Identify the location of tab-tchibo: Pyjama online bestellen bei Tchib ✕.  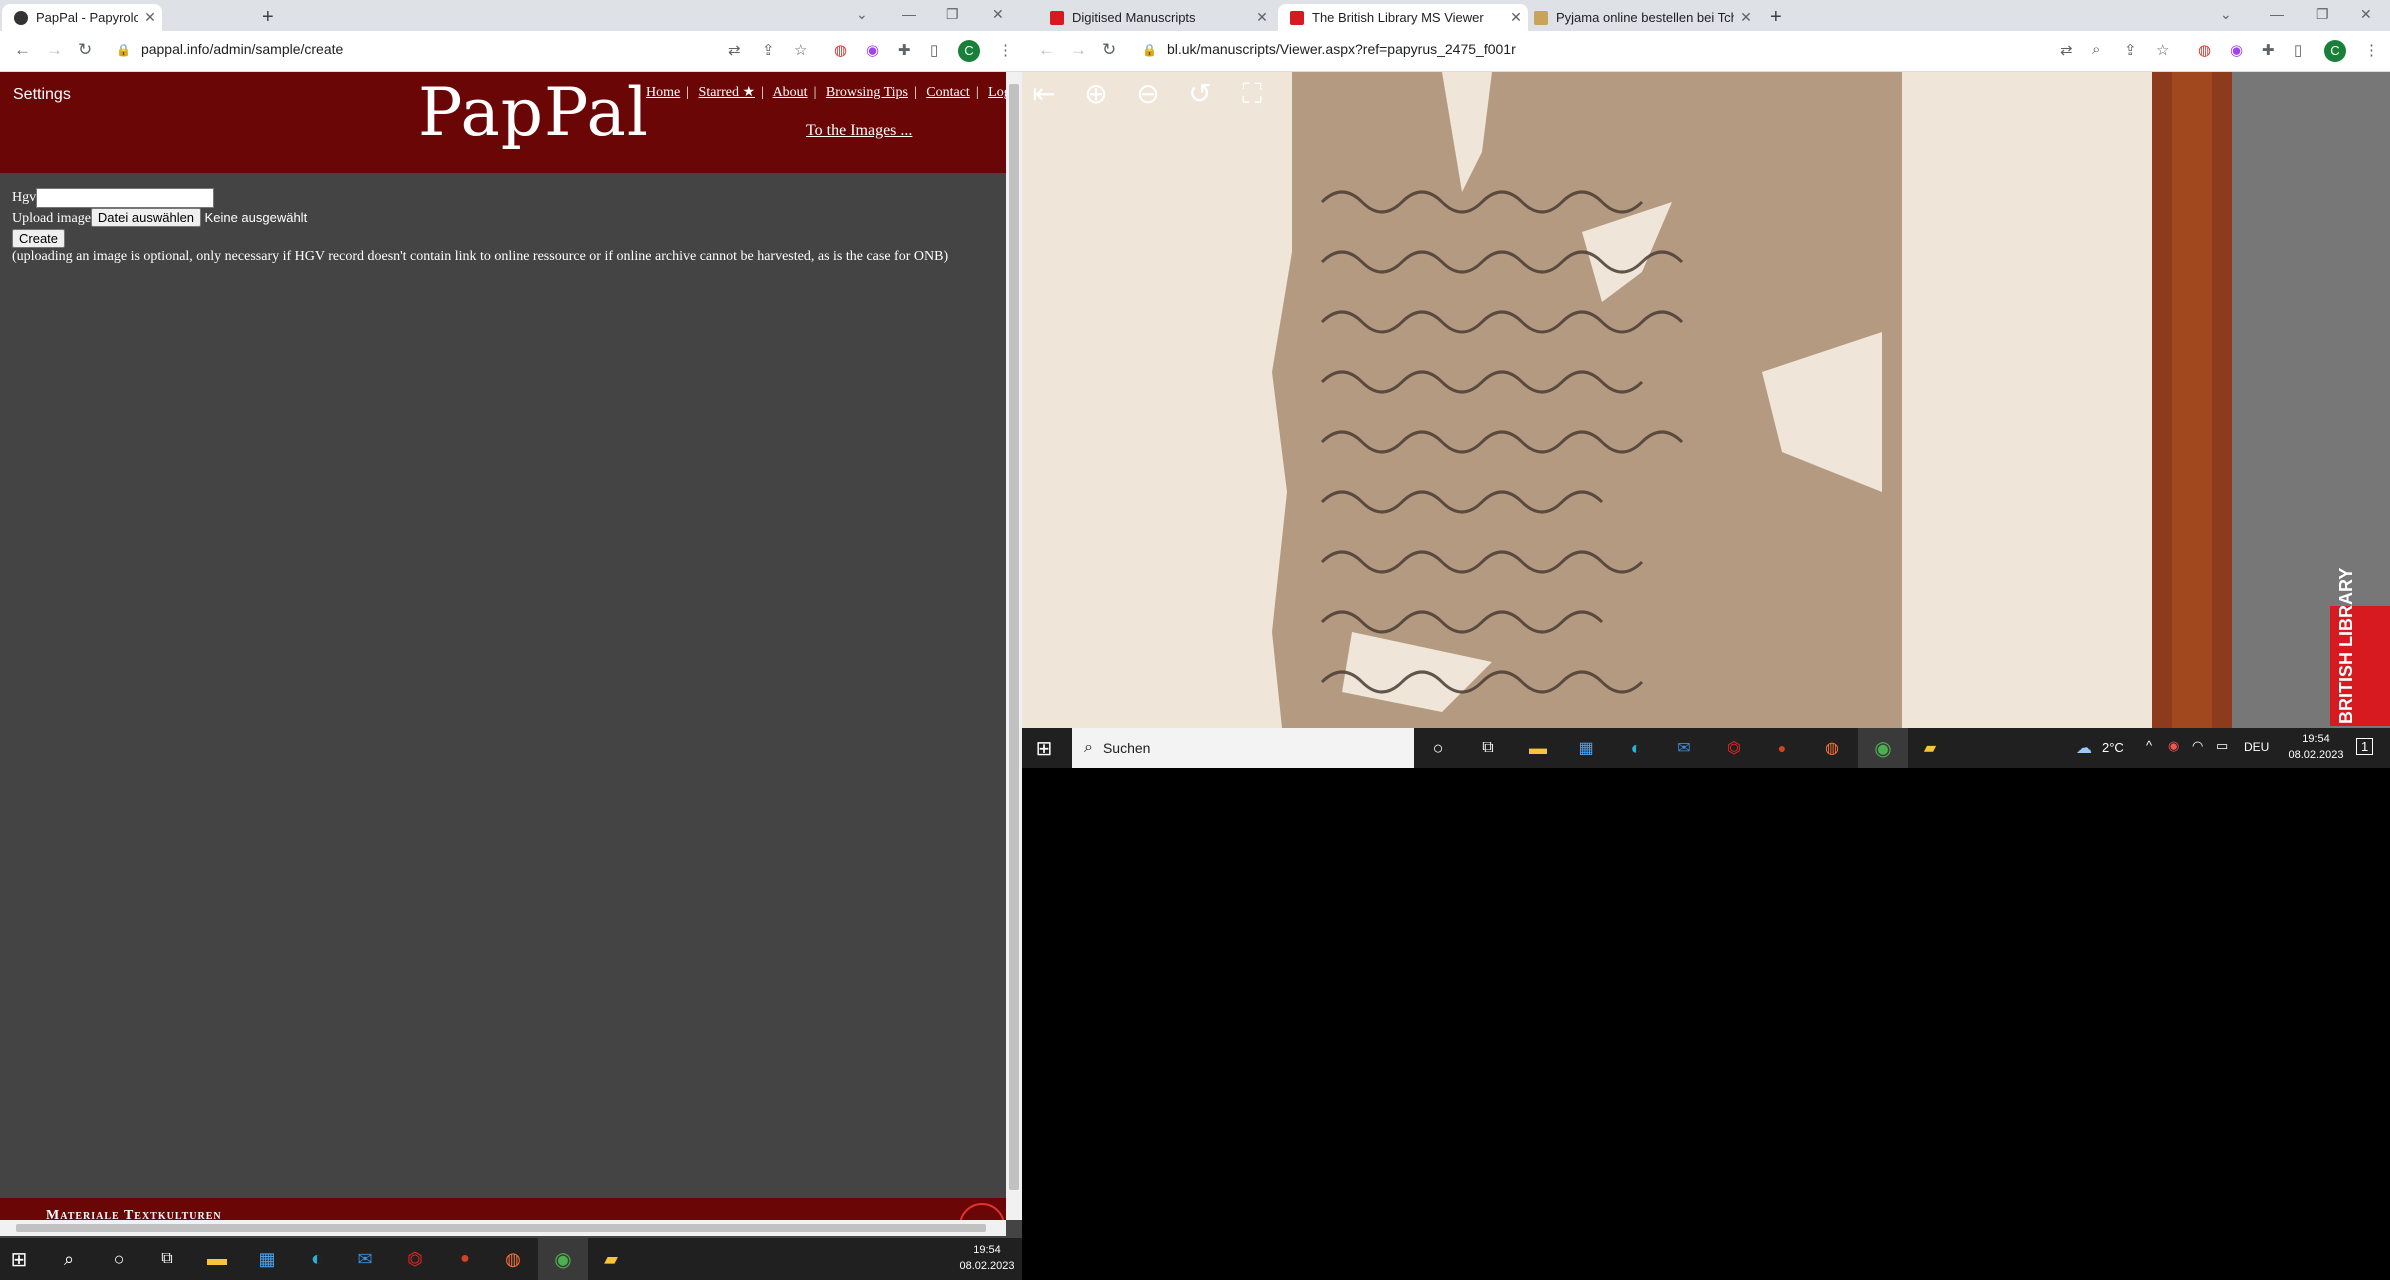
(1640, 17).